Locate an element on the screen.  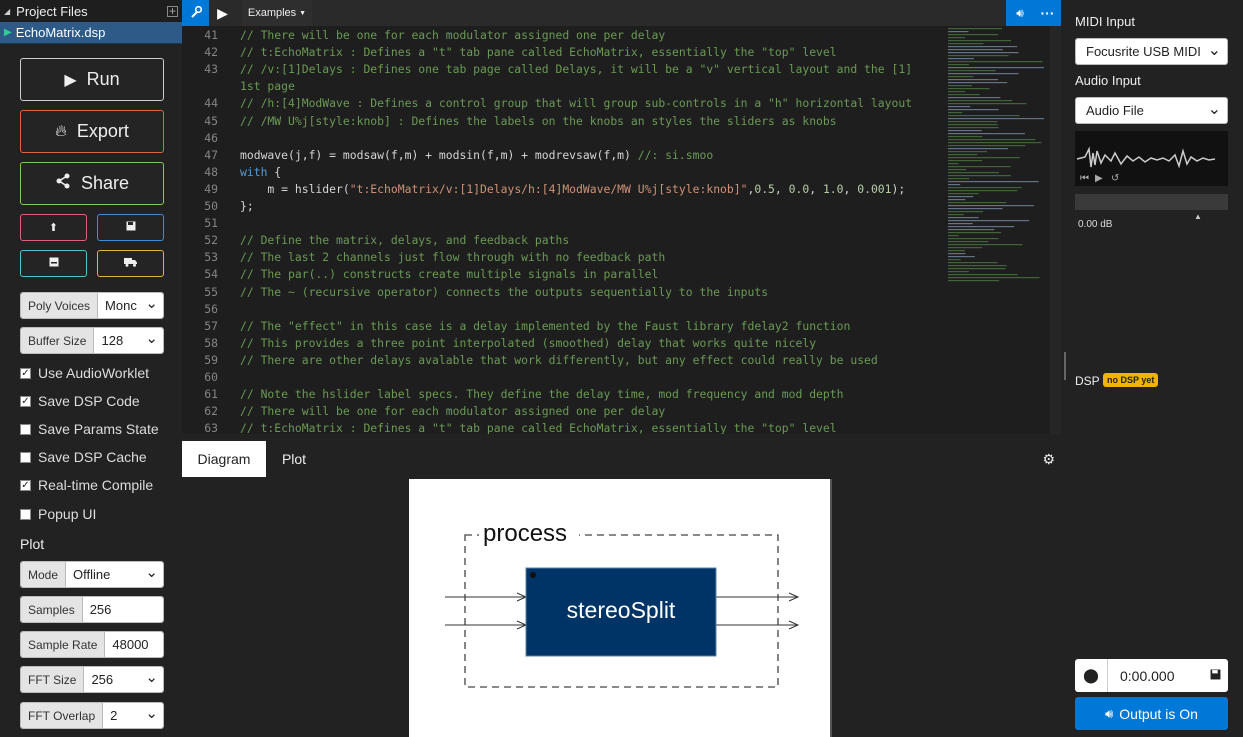
line-number: 47 is located at coordinates (211, 154).